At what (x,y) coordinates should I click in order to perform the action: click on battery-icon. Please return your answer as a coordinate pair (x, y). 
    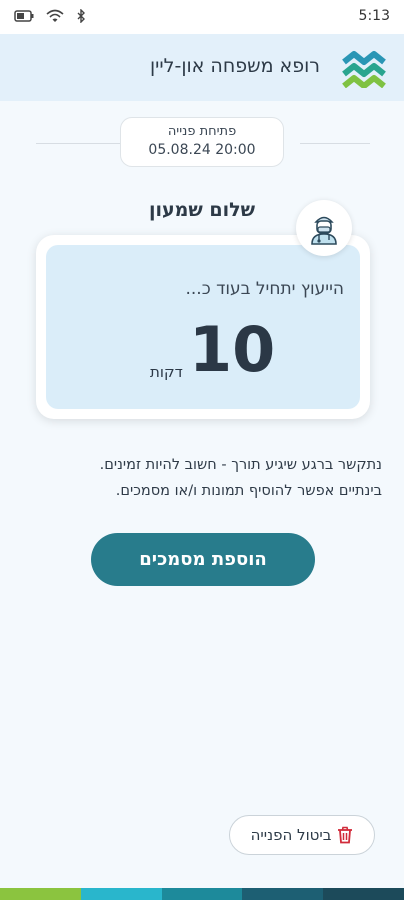
    Looking at the image, I should click on (24, 16).